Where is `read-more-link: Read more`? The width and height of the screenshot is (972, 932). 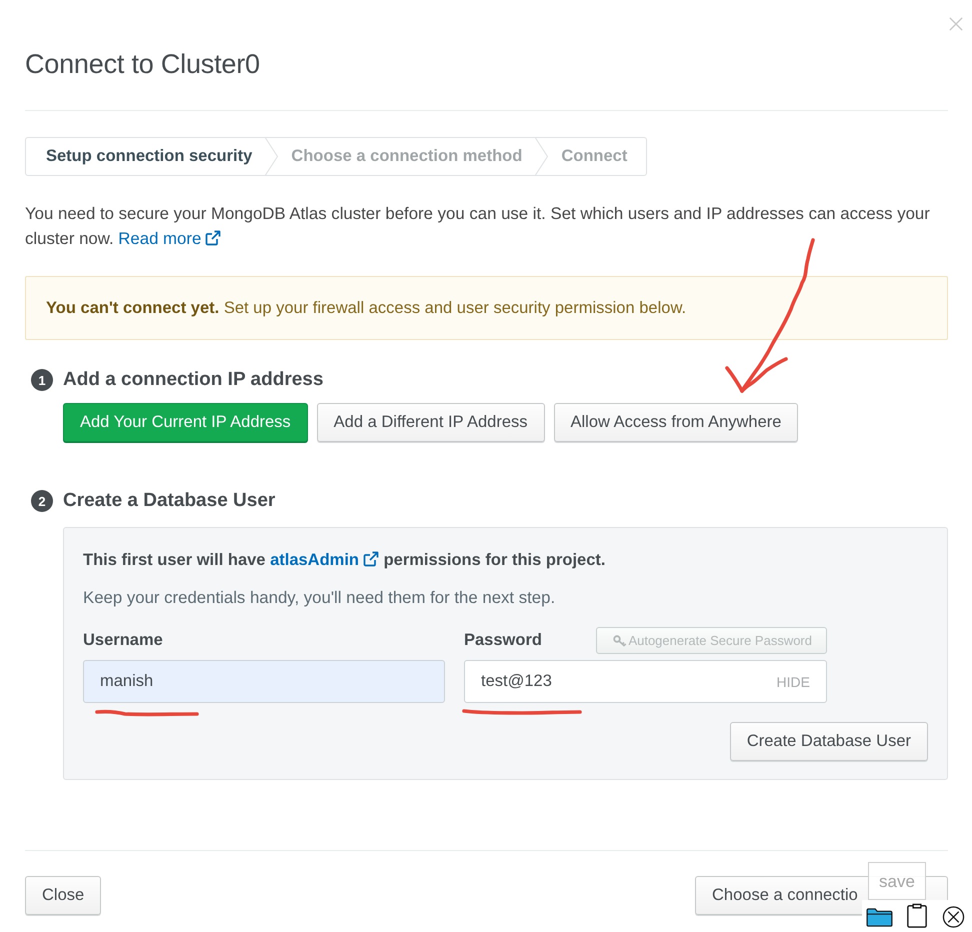
read-more-link: Read more is located at coordinates (170, 238).